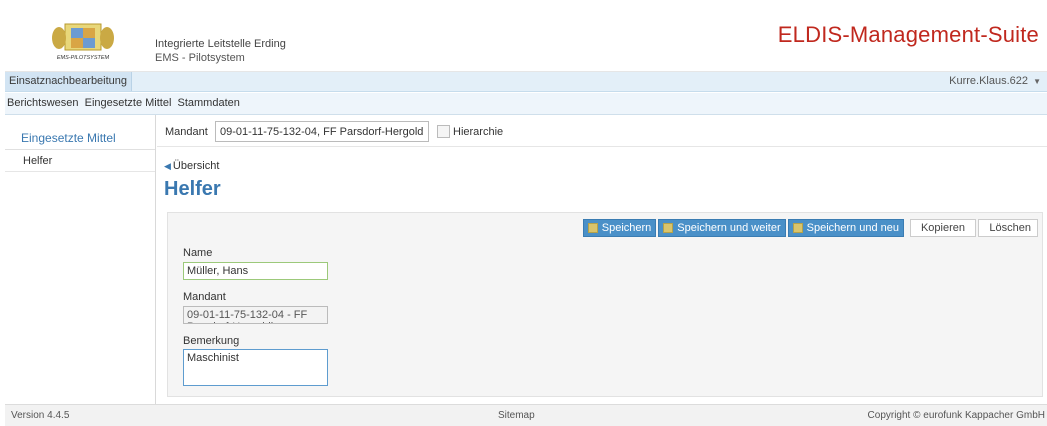 Image resolution: width=1047 pixels, height=426 pixels. What do you see at coordinates (43, 103) in the screenshot?
I see `menu-berichtswesen: Berichtswesen` at bounding box center [43, 103].